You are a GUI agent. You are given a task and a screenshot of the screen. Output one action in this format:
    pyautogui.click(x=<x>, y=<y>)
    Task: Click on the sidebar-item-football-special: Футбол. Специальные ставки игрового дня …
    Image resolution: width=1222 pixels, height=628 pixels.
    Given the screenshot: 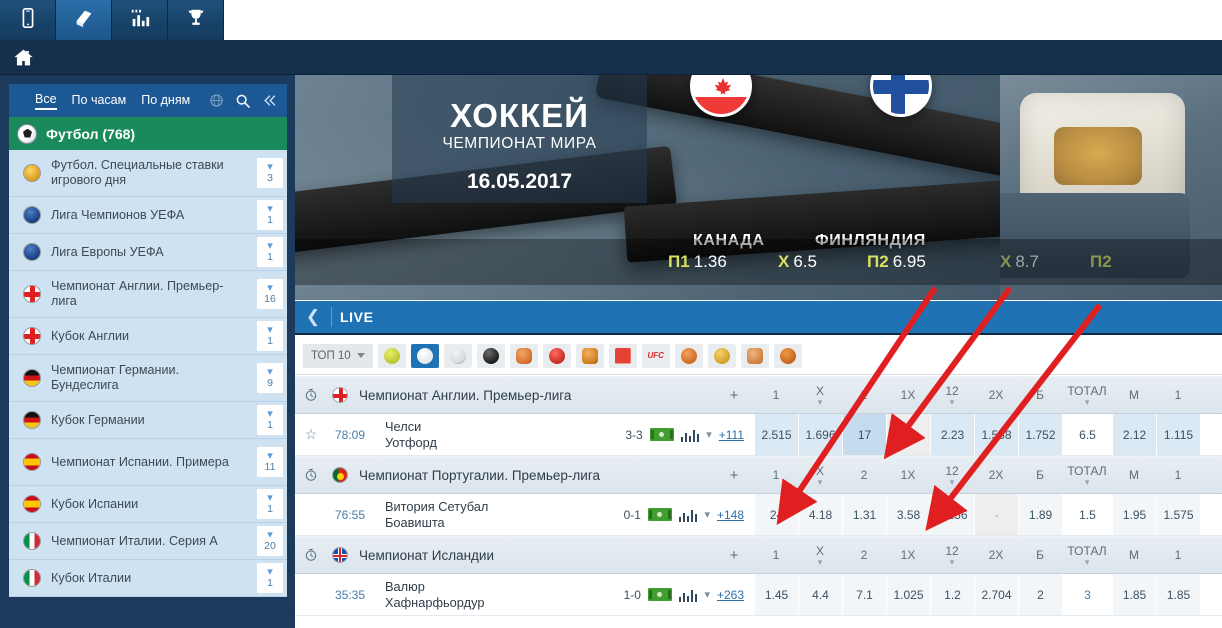 What is the action you would take?
    pyautogui.click(x=148, y=173)
    